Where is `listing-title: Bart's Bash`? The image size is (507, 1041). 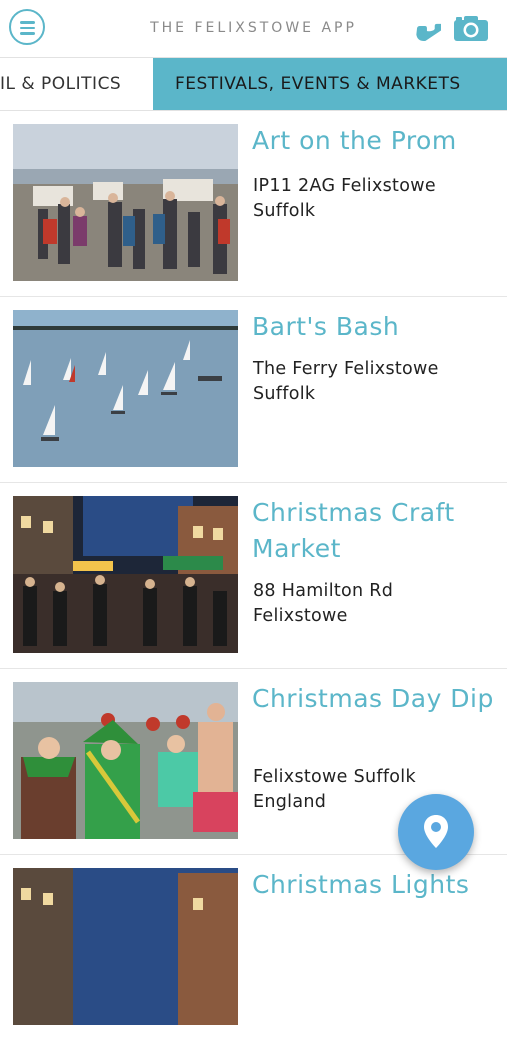
listing-title: Bart's Bash is located at coordinates (326, 326).